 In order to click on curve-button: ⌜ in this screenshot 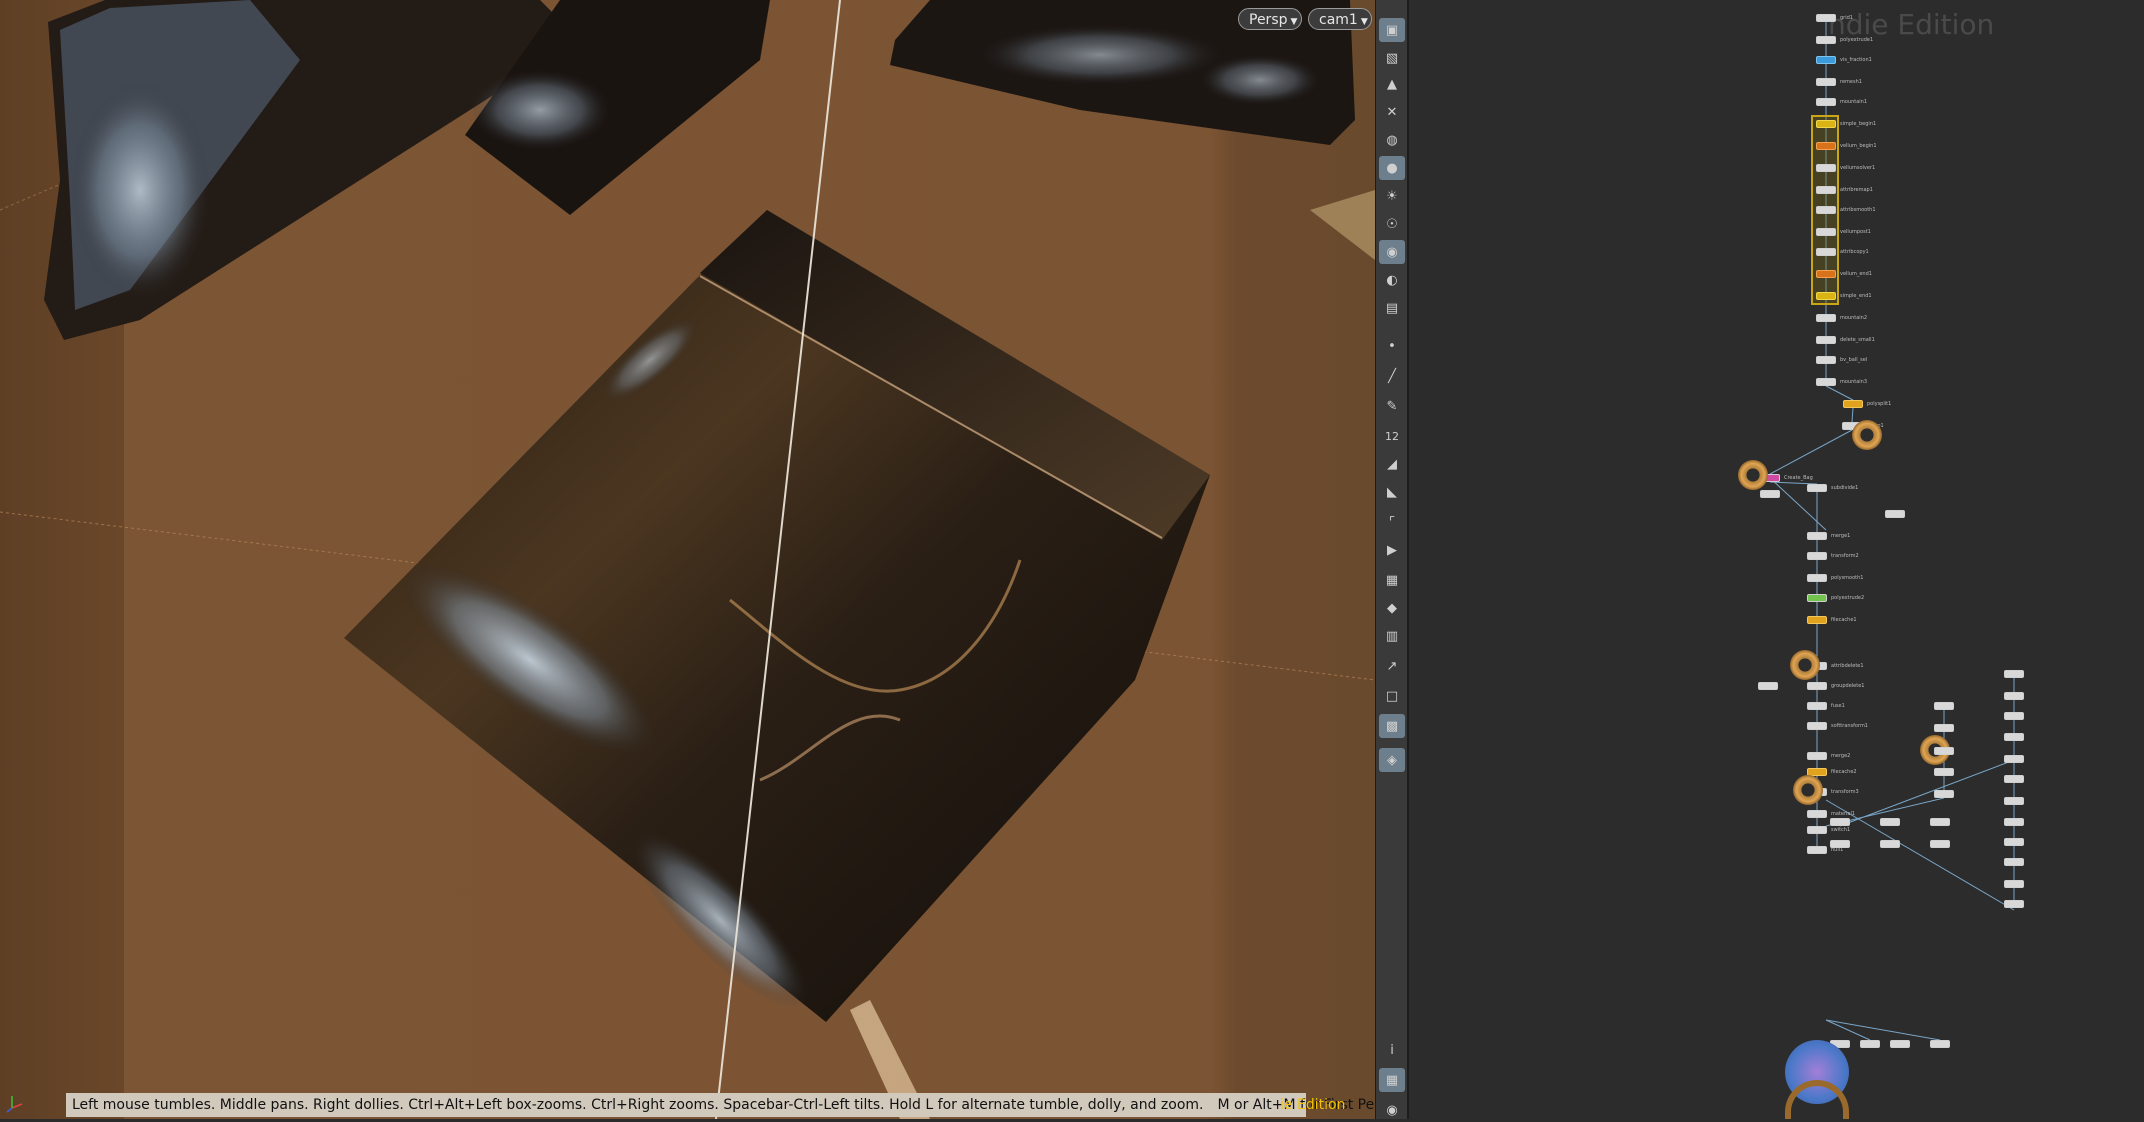, I will do `click(1392, 522)`.